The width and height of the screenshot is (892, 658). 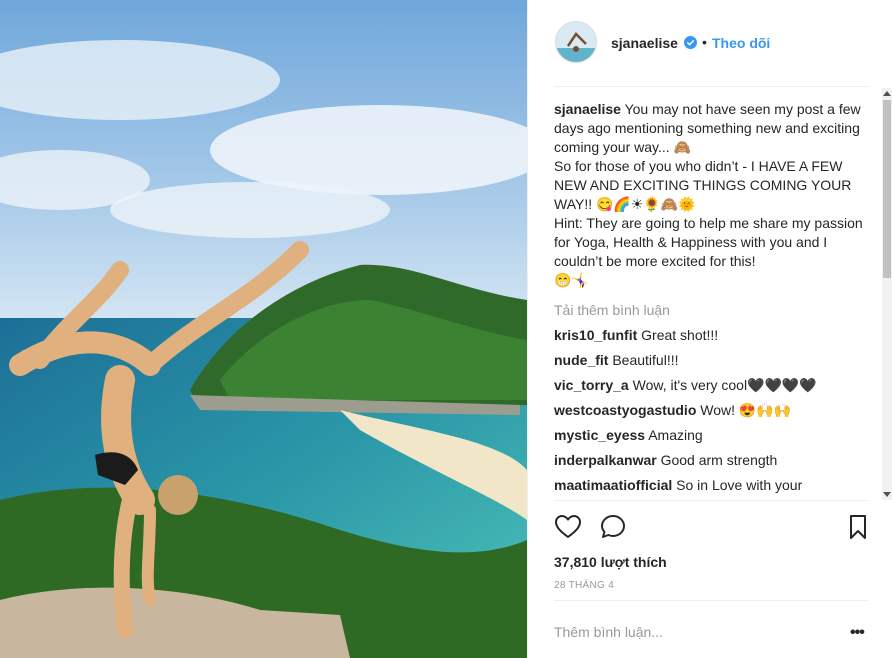 What do you see at coordinates (613, 485) in the screenshot?
I see `comment-username: maatimaatiofficial` at bounding box center [613, 485].